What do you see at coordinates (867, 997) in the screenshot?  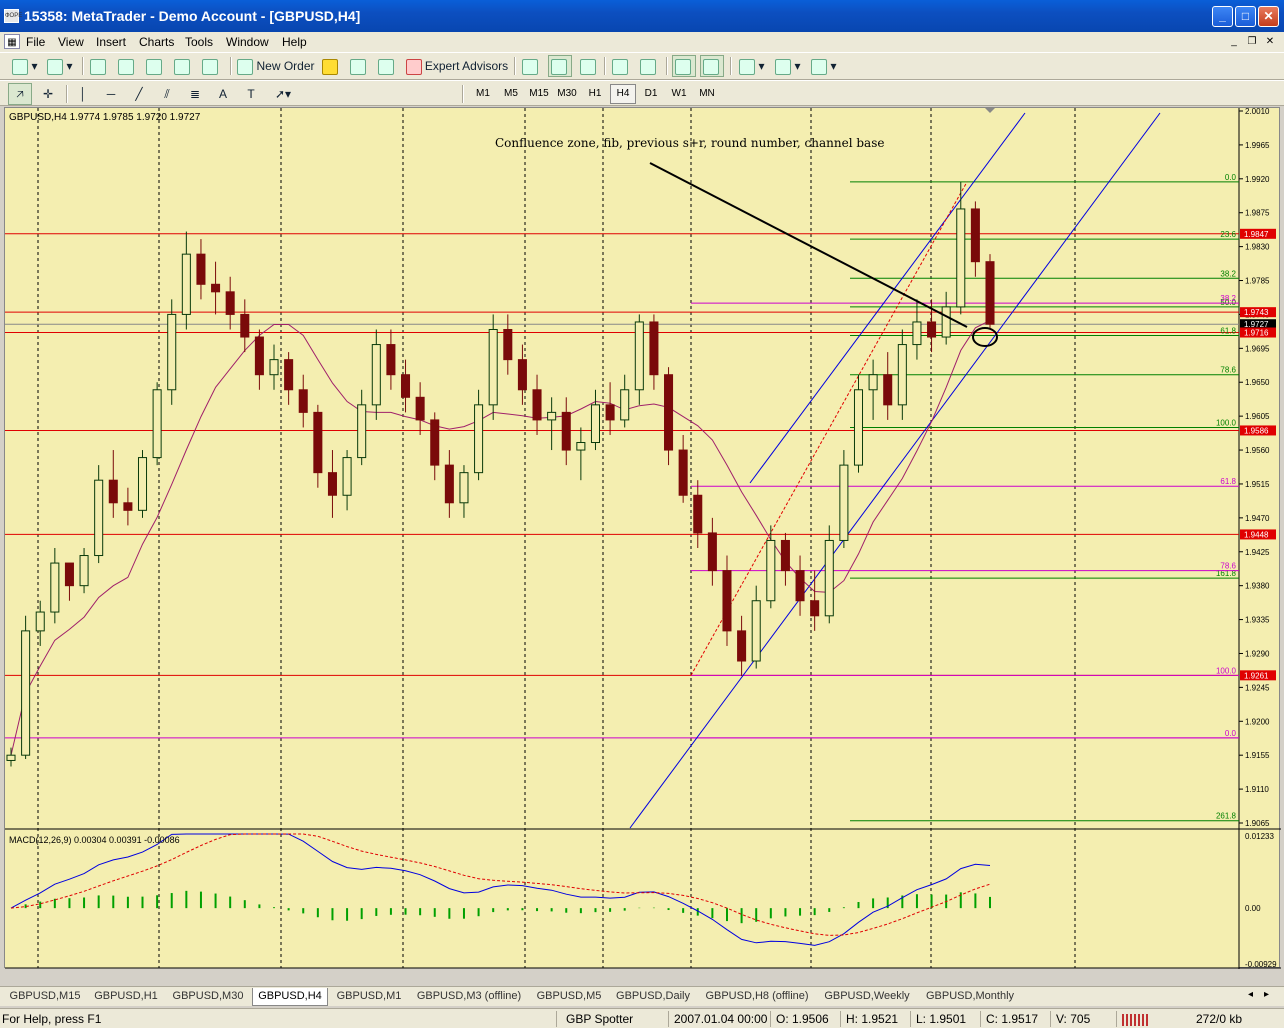 I see `chart-tab: GBPUSD,Weekly` at bounding box center [867, 997].